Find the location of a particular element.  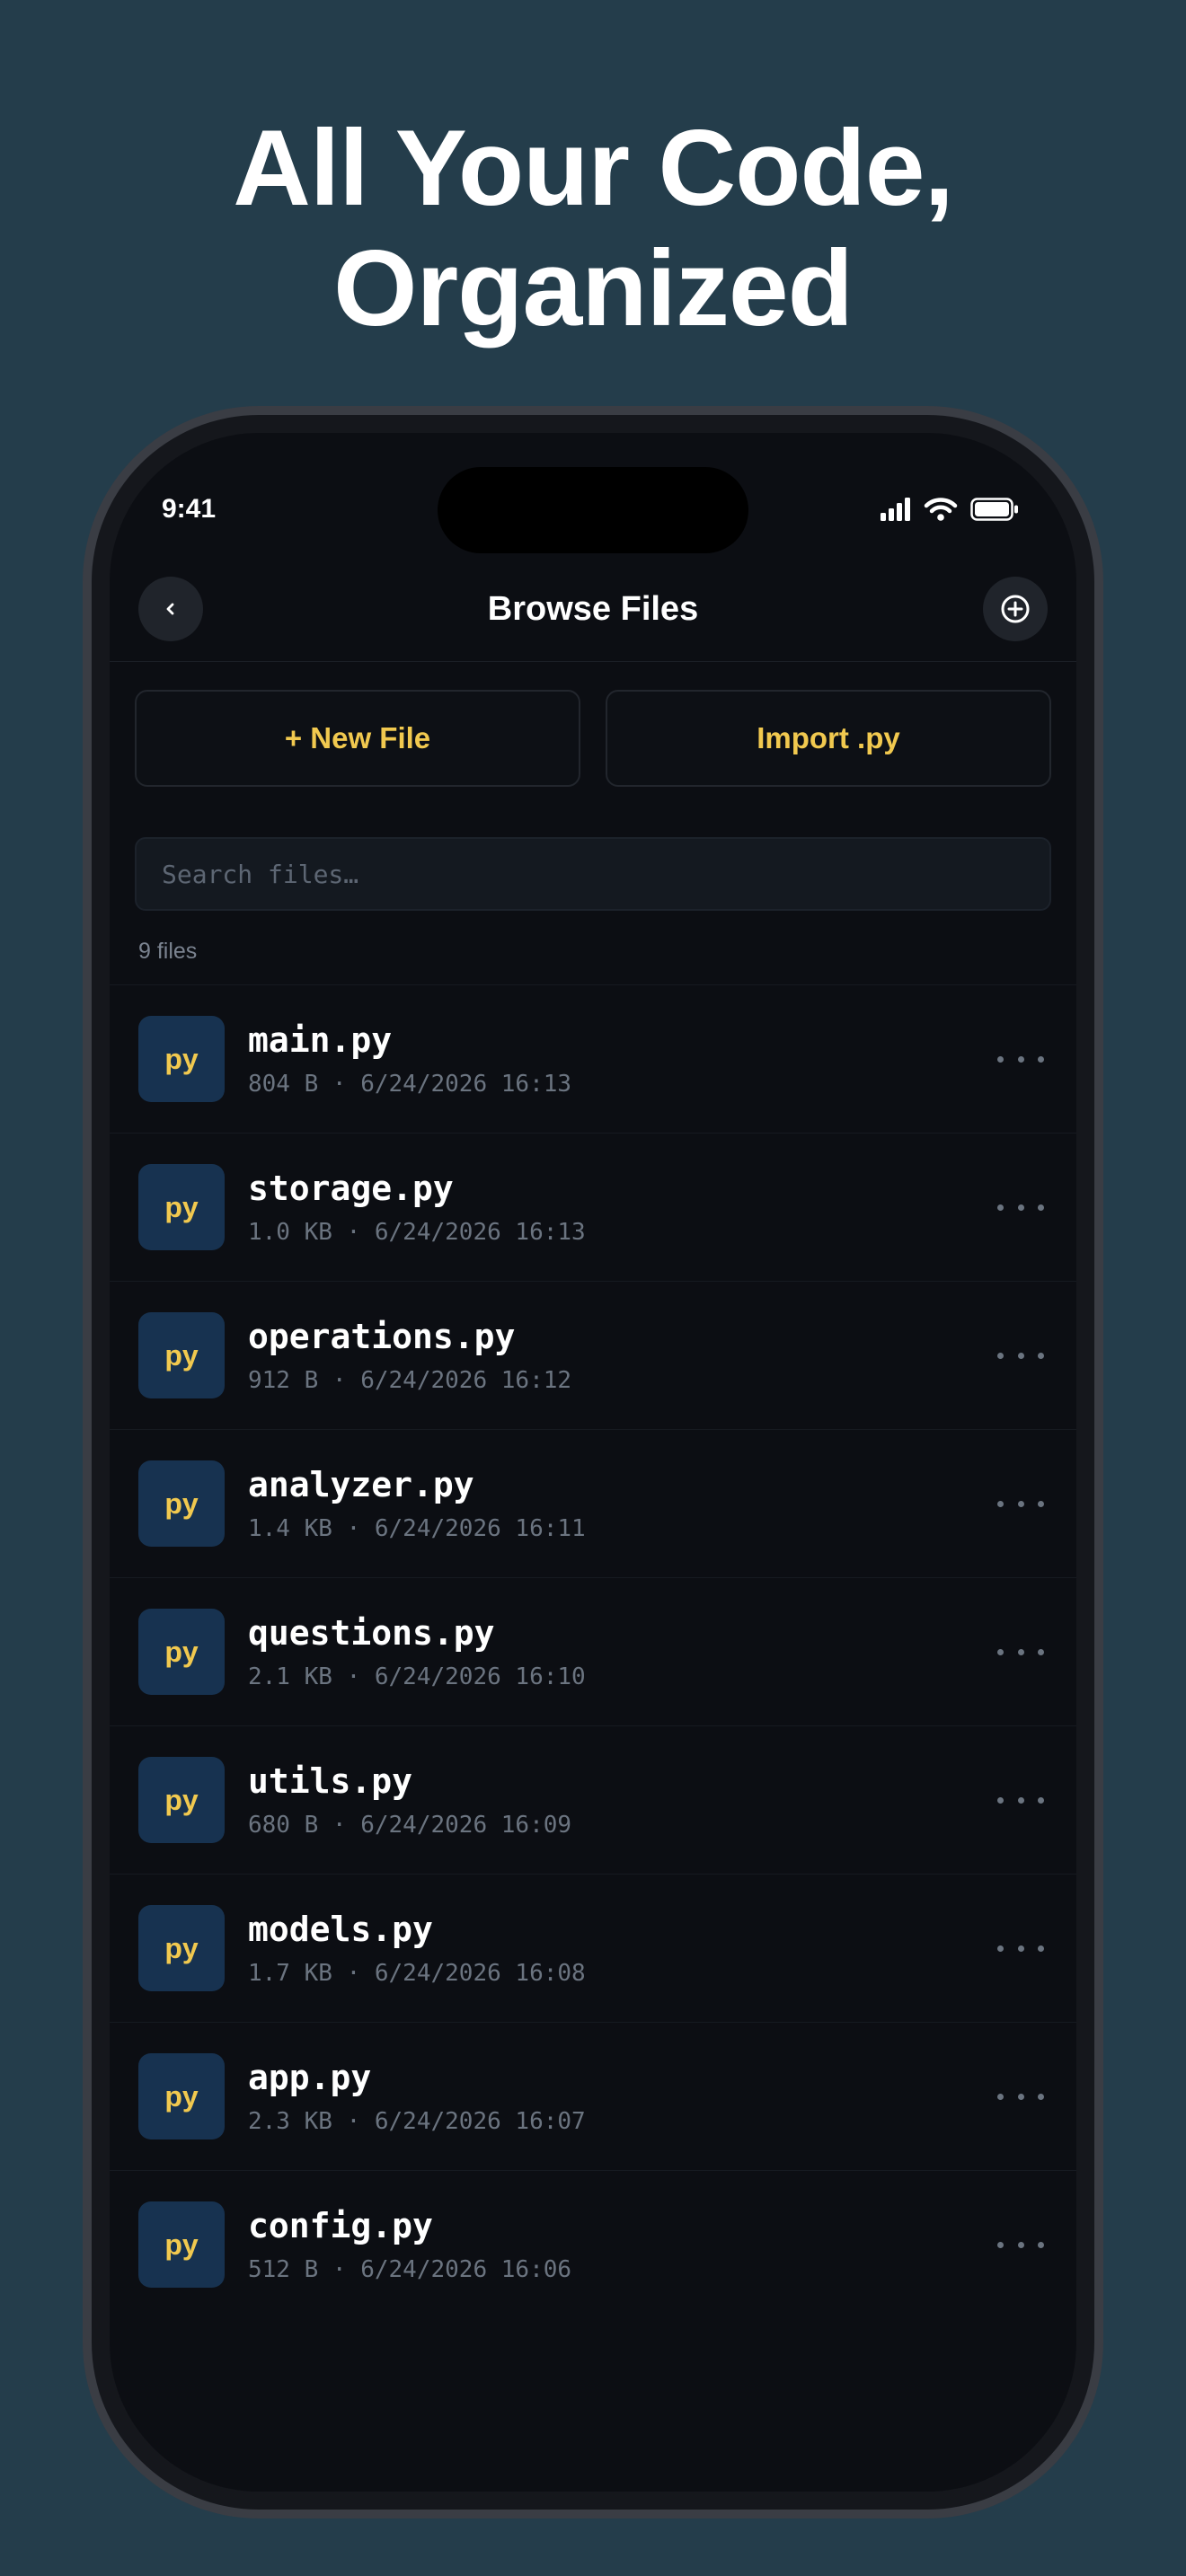

status-time: 9:41 is located at coordinates (189, 509).